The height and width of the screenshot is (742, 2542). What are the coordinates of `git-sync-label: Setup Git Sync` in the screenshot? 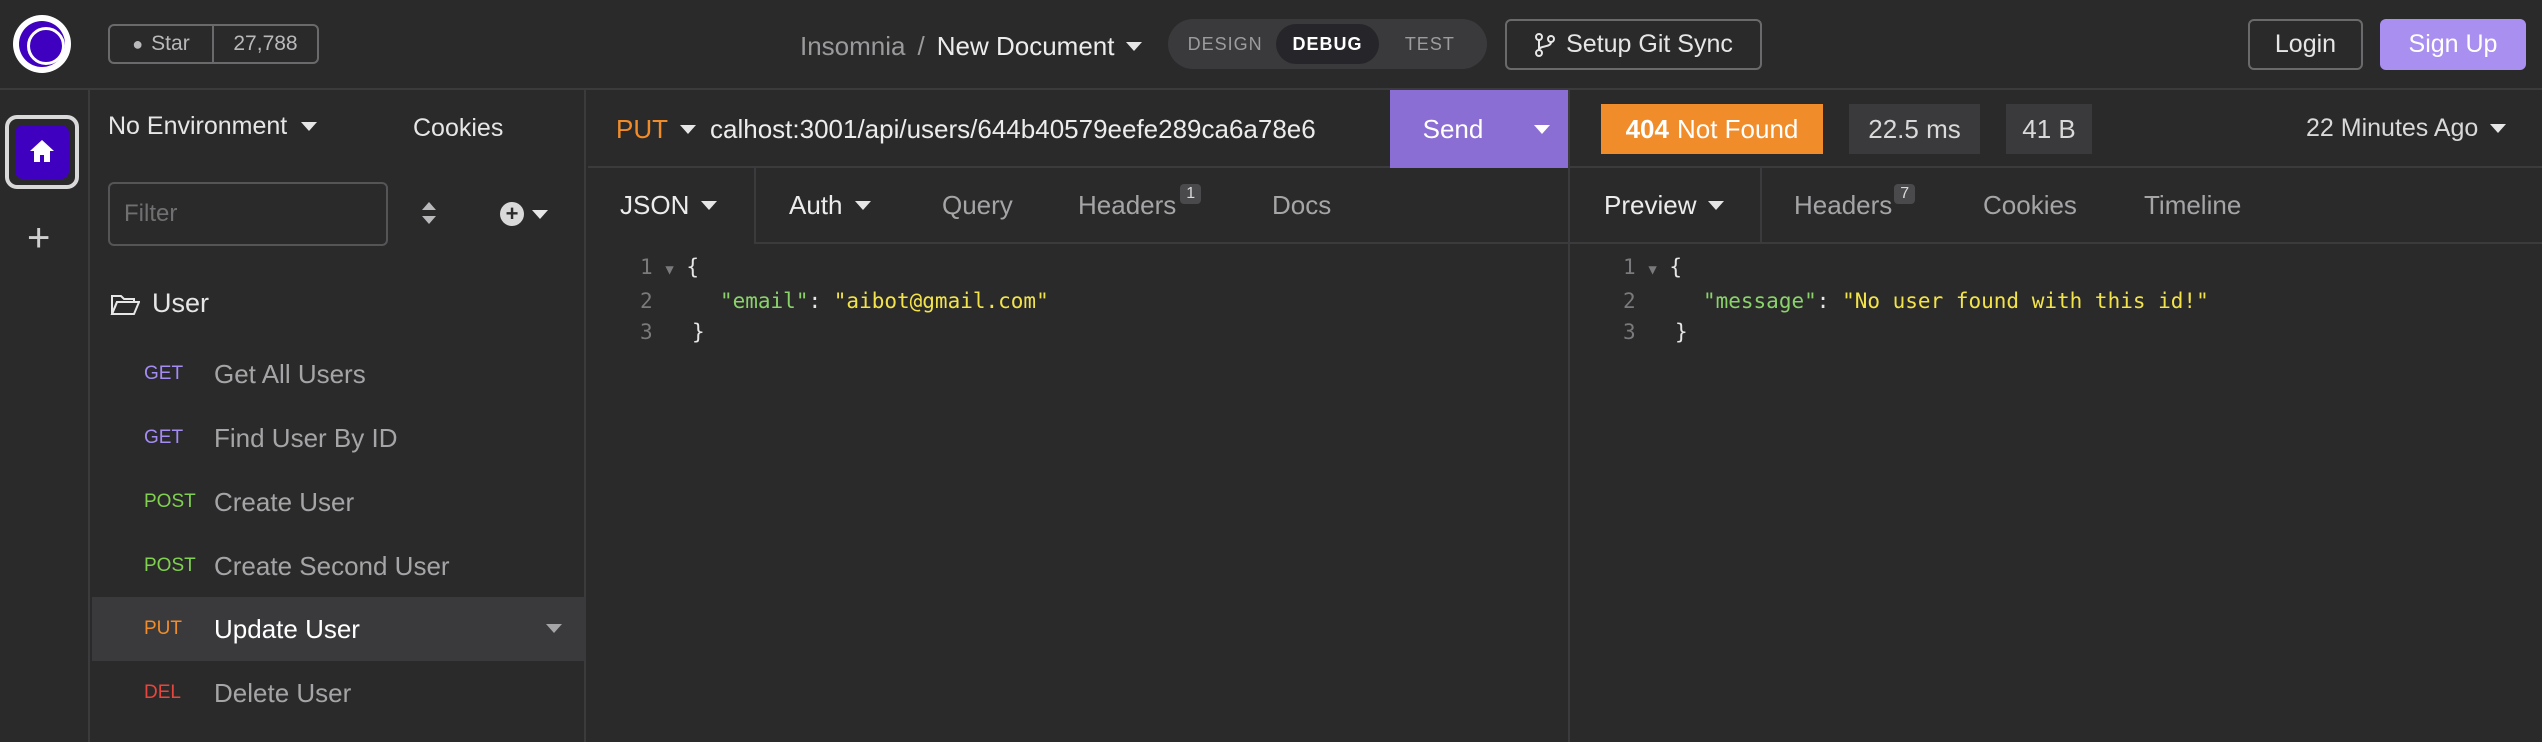 It's located at (1649, 44).